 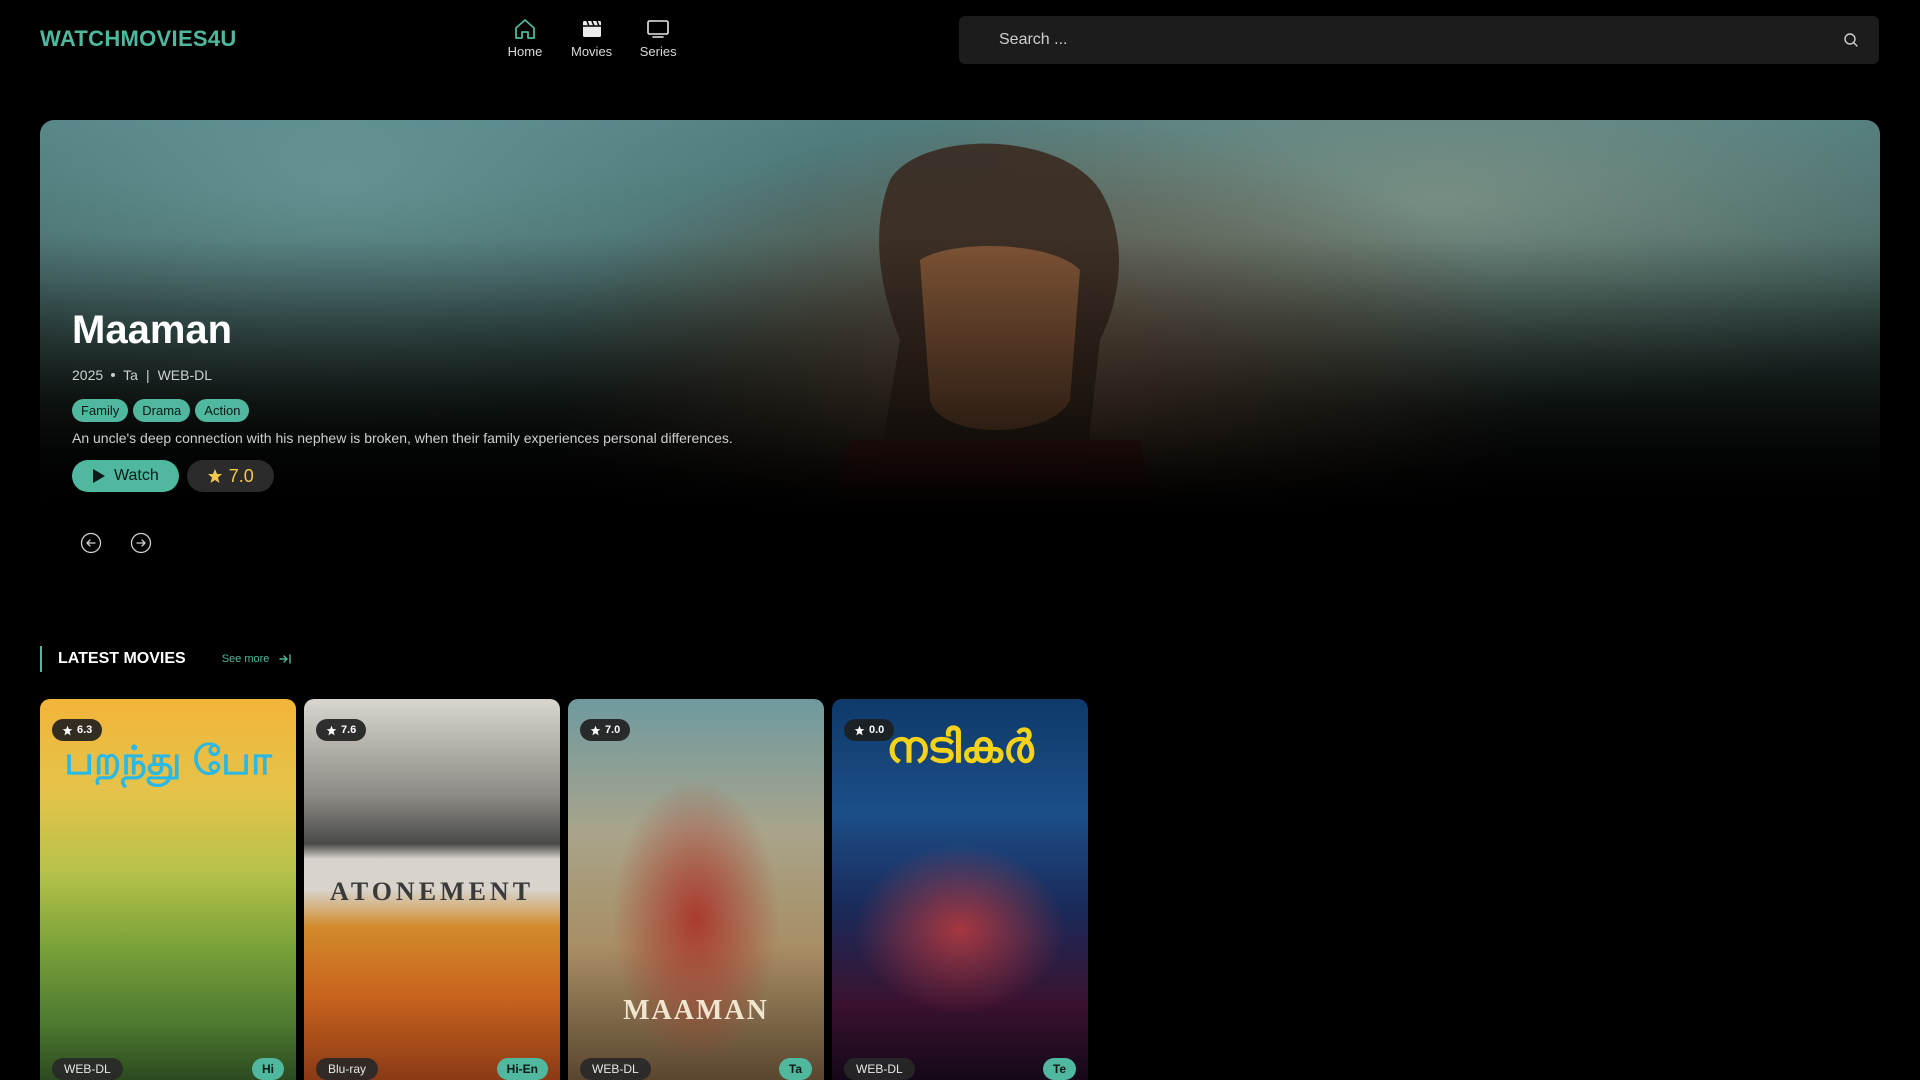 I want to click on movie-card: നടികർ 0.0 WEB-DL Te, so click(x=960, y=889).